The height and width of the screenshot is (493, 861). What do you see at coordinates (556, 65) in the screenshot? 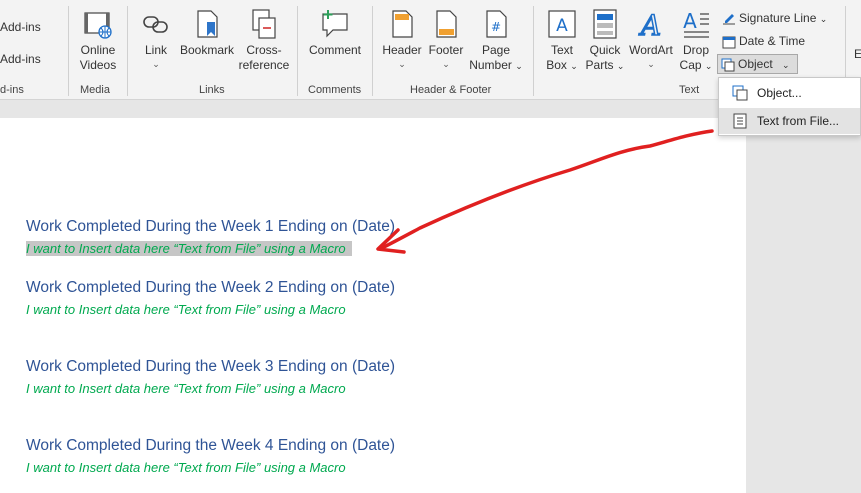
I see `text-box-label-2: Box` at bounding box center [556, 65].